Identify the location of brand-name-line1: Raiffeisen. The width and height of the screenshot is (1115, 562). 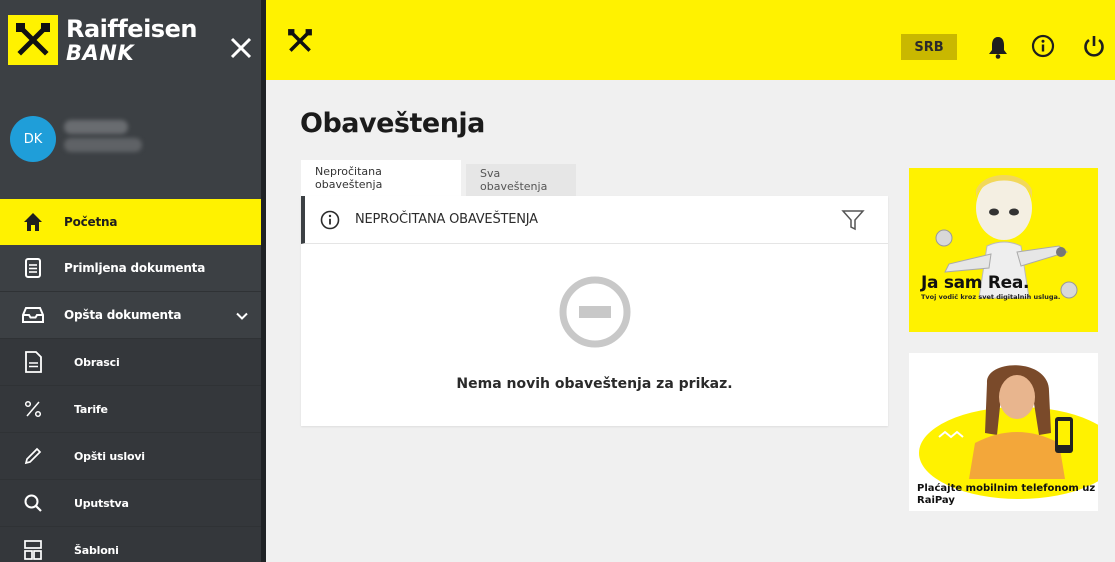
(131, 28).